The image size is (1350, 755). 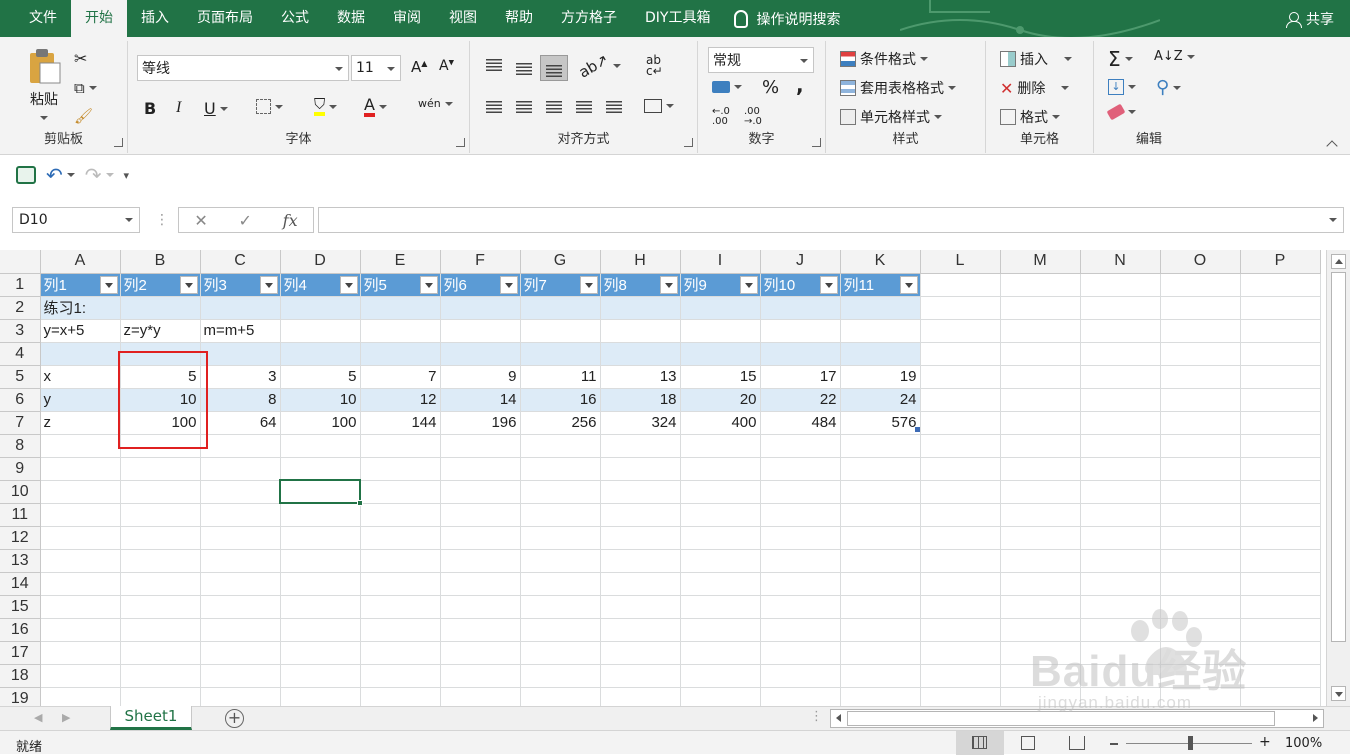 What do you see at coordinates (560, 331) in the screenshot?
I see `cell-g3` at bounding box center [560, 331].